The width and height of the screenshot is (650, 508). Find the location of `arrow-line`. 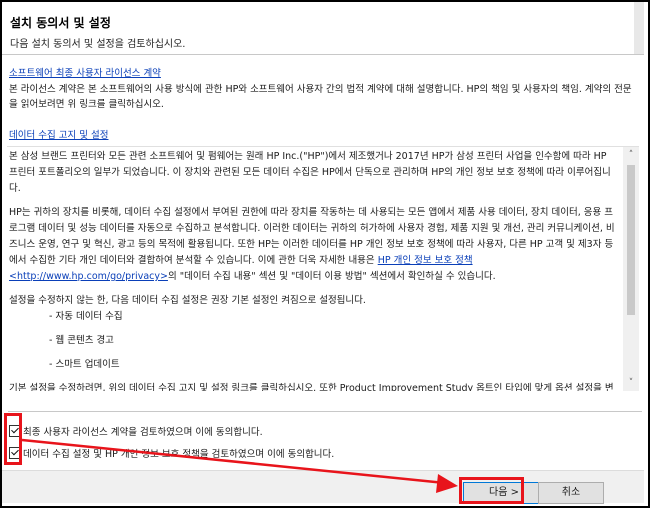

arrow-line is located at coordinates (233, 461).